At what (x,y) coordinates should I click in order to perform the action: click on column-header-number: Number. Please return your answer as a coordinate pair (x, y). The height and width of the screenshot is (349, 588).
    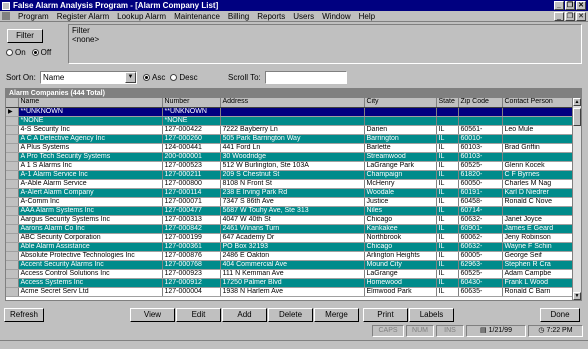
    Looking at the image, I should click on (191, 103).